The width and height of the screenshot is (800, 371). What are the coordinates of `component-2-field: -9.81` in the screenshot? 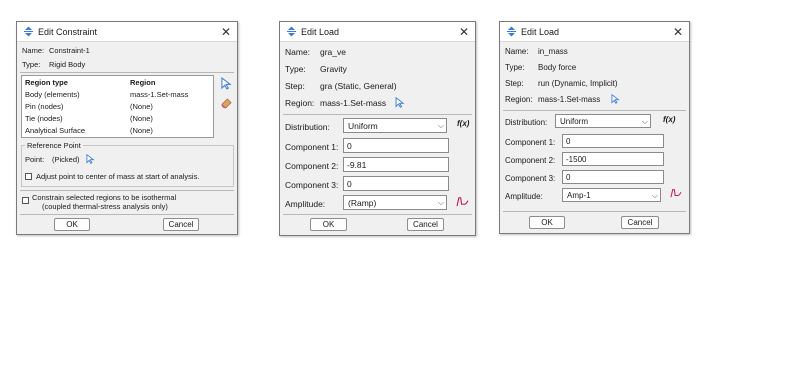 It's located at (396, 164).